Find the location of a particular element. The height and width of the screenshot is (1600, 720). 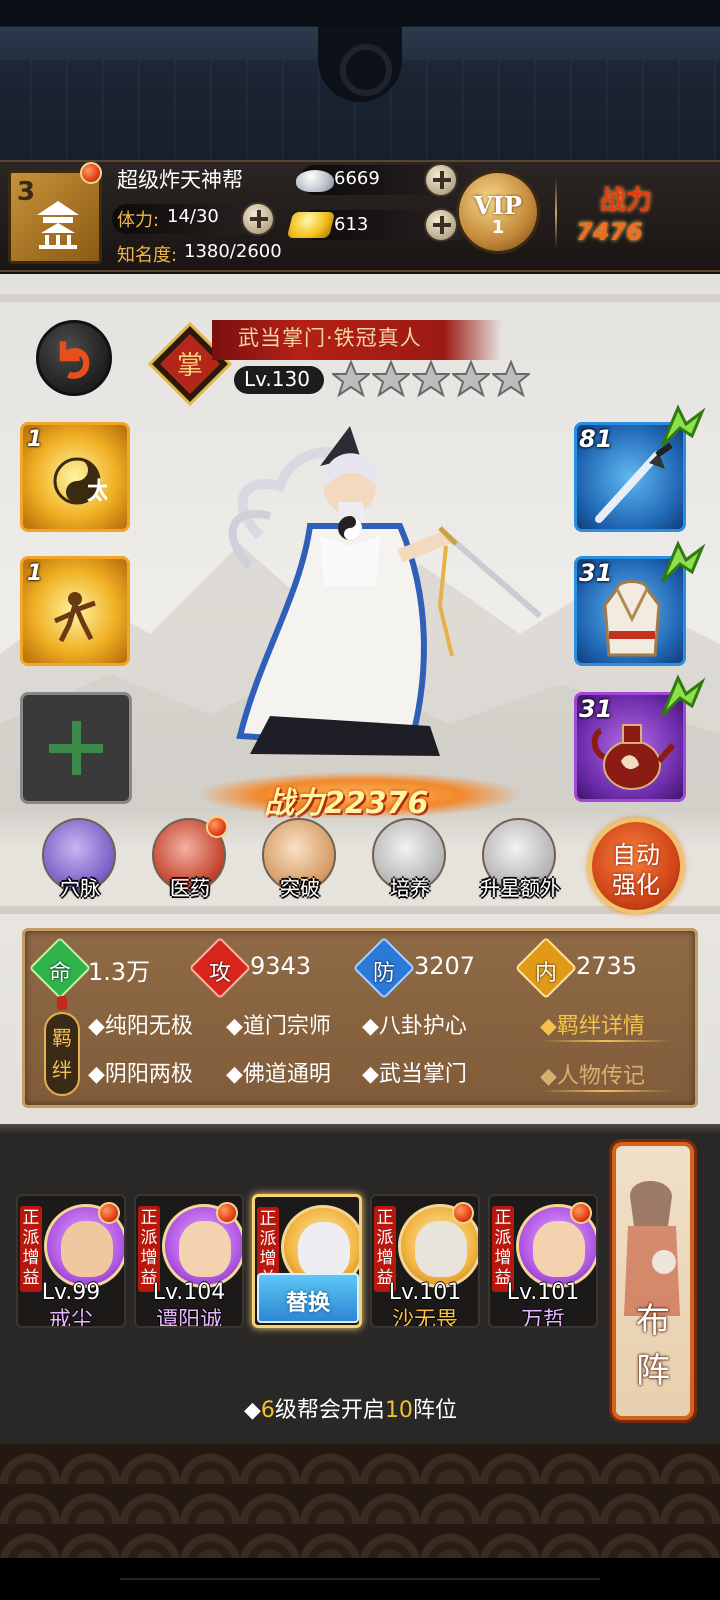

bond-item-label: 佛道通明 is located at coordinates (286, 1074).